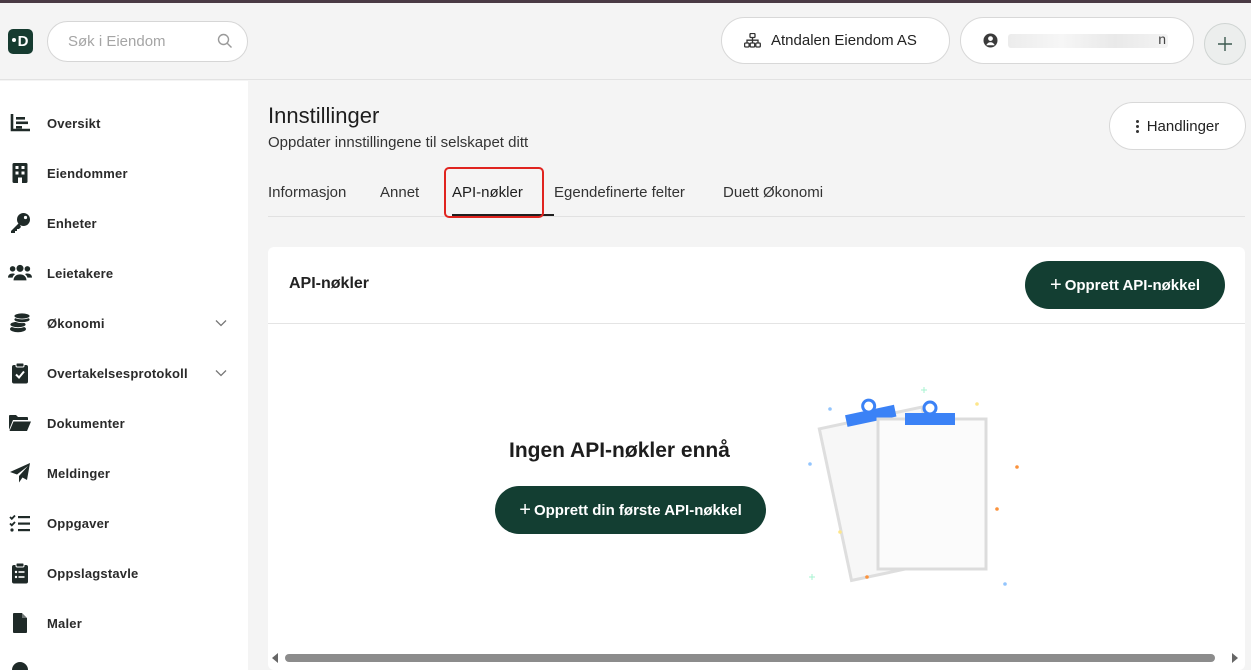 The height and width of the screenshot is (670, 1251). Describe the element at coordinates (307, 192) in the screenshot. I see `tab-informasjon: Informasjon` at that location.